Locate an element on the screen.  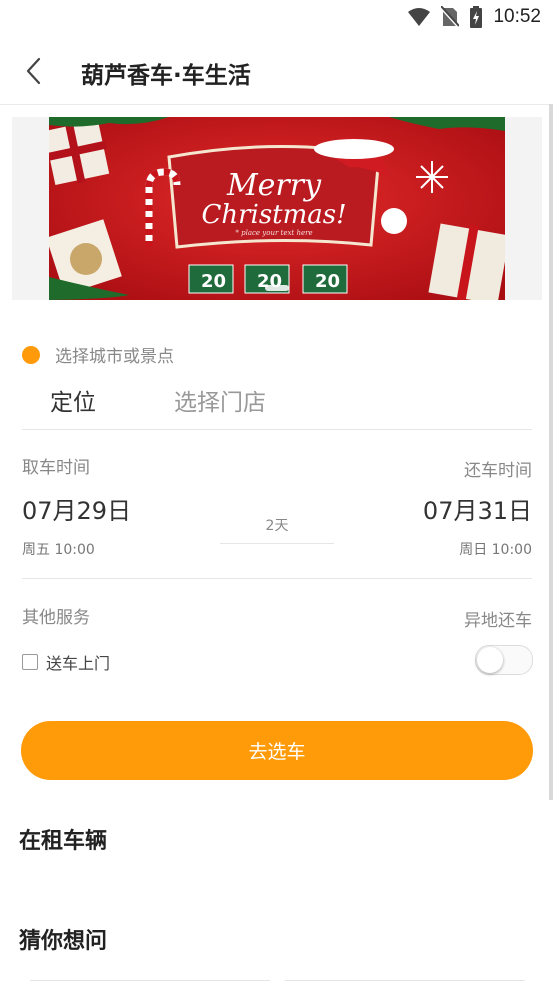
back-arrow-icon is located at coordinates (35, 71).